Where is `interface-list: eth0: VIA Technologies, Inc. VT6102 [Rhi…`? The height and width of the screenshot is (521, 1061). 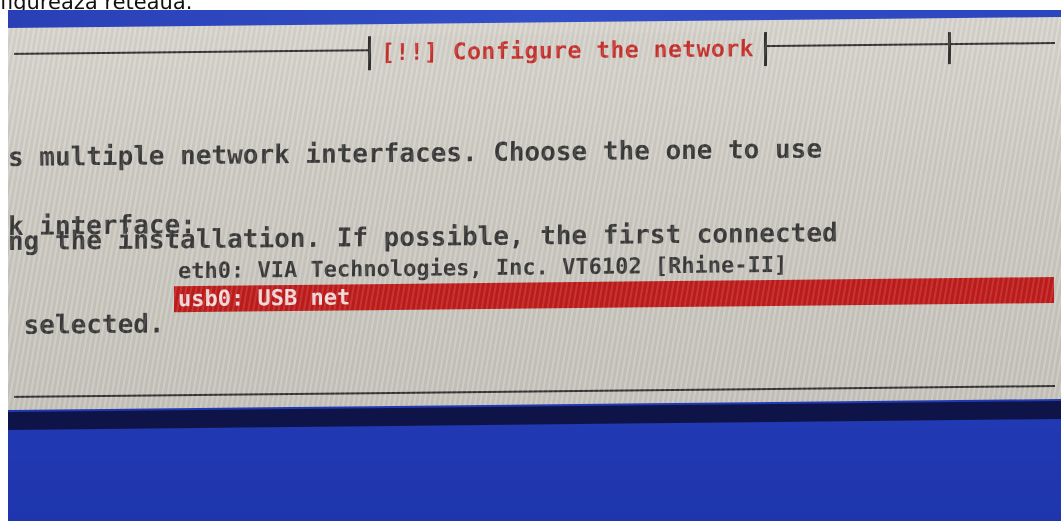 interface-list: eth0: VIA Technologies, Inc. VT6102 [Rhi… is located at coordinates (614, 281).